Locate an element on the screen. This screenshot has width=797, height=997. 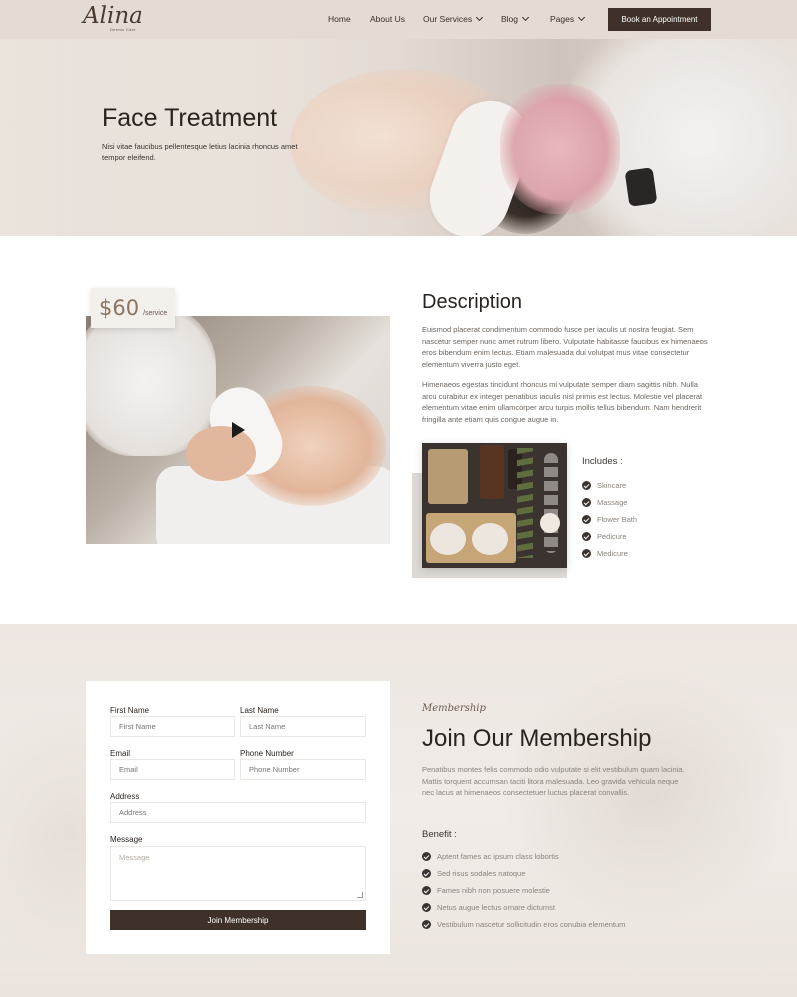
list-item: Aptent fames ac ipsum class lobortis is located at coordinates (523, 856).